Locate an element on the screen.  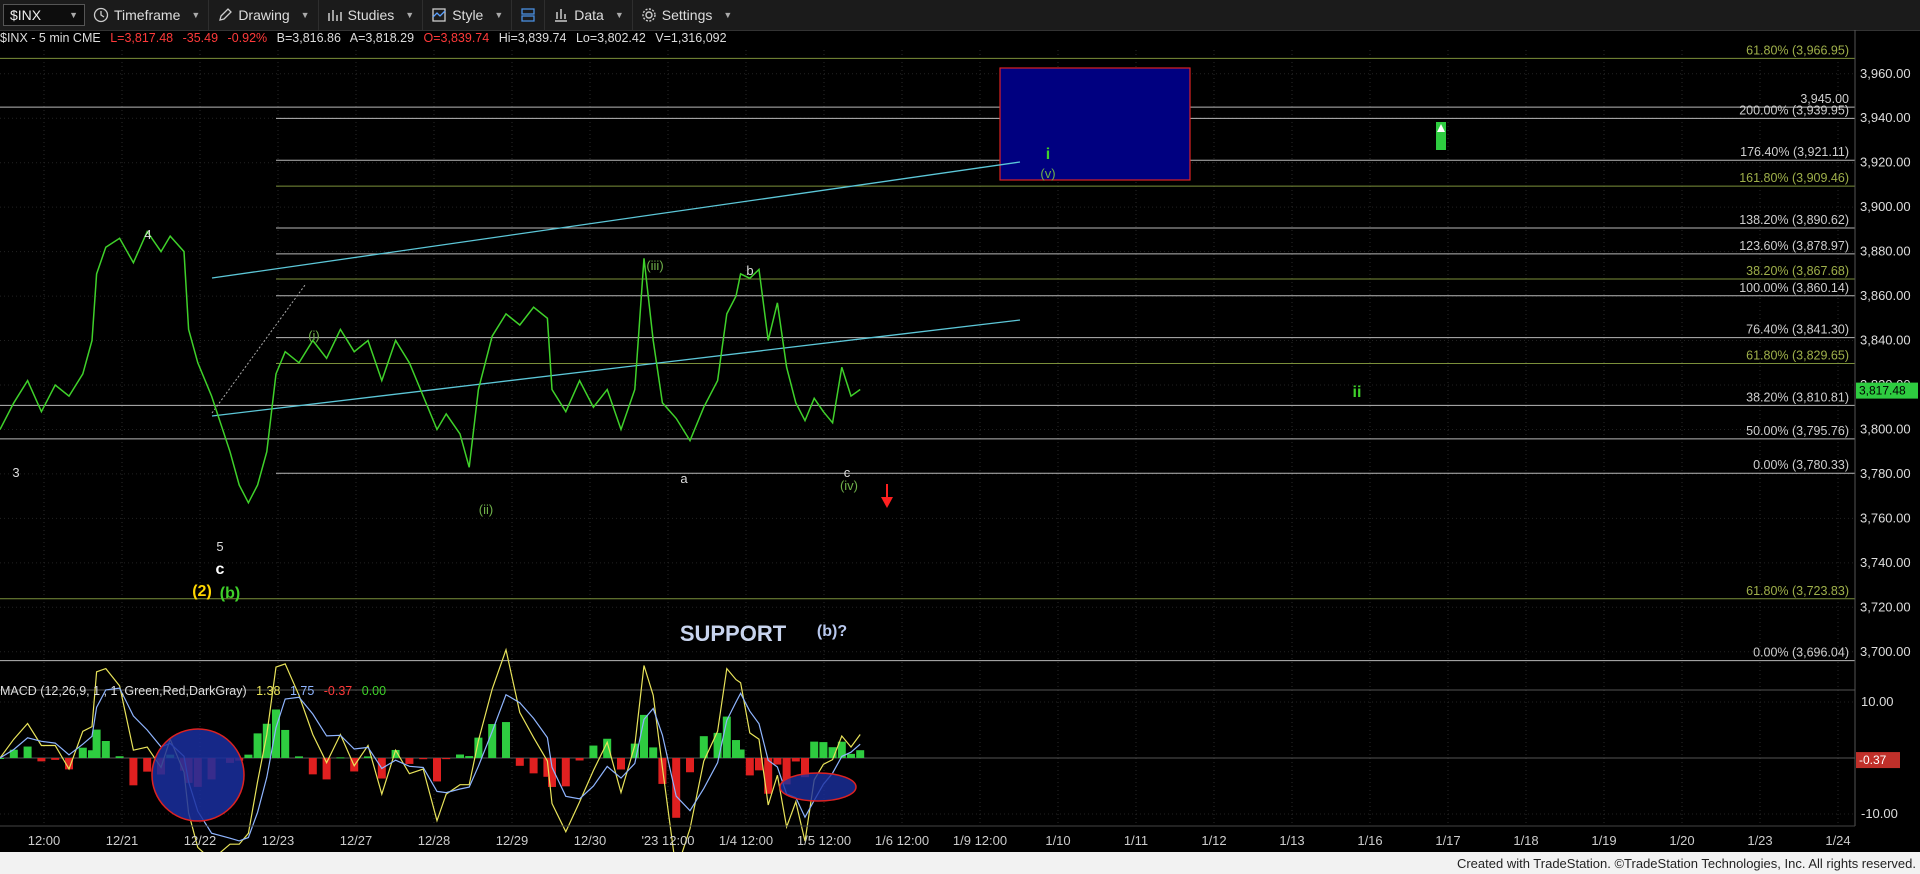
wave-label: (b)? is located at coordinates (832, 631).